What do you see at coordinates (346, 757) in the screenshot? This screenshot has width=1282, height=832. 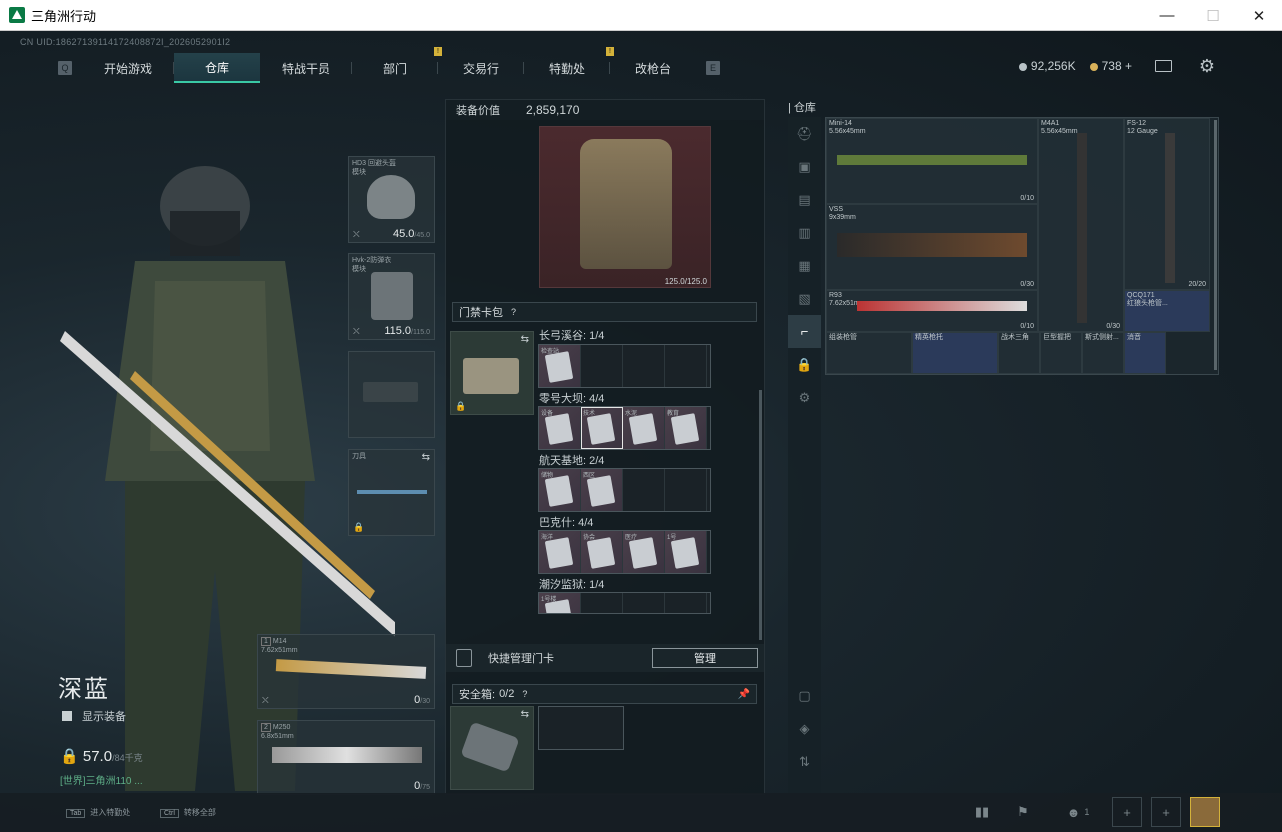 I see `secondary-weapon-slot: 2 M250 6.8x51mm 0/75` at bounding box center [346, 757].